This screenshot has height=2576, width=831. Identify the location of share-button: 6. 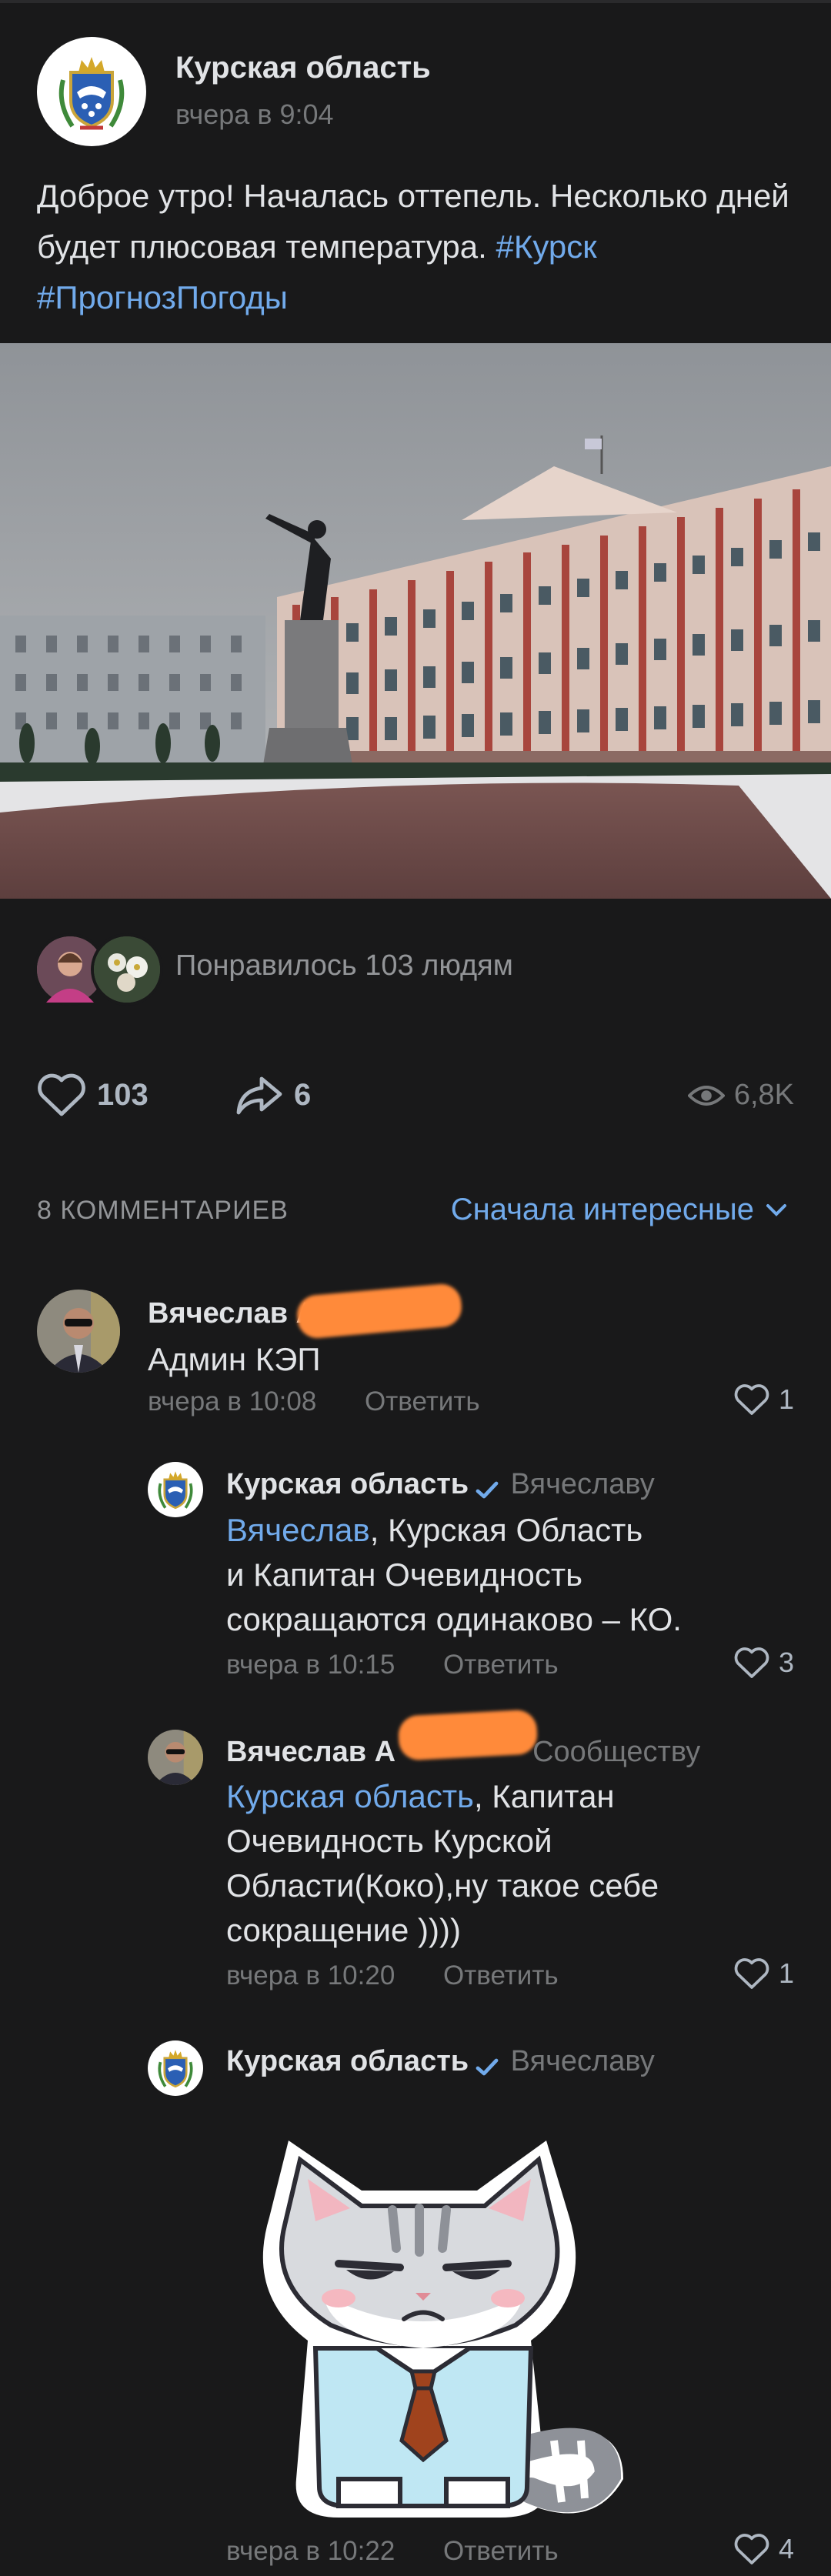
(273, 1095).